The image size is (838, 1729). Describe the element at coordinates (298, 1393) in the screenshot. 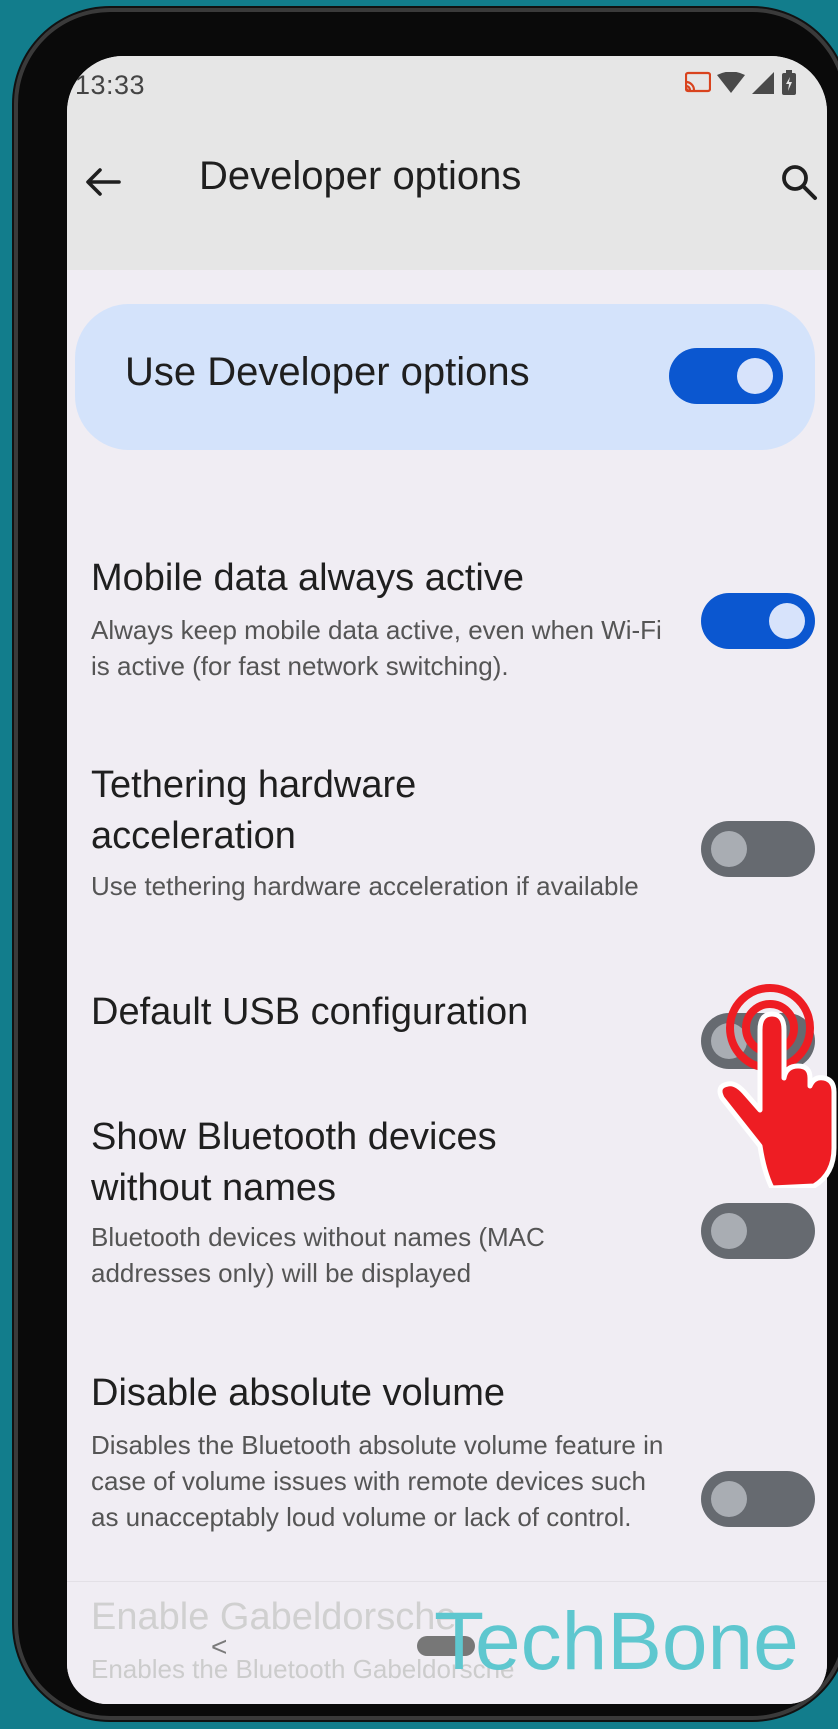

I see `setting-title: Disable absolute volume` at that location.